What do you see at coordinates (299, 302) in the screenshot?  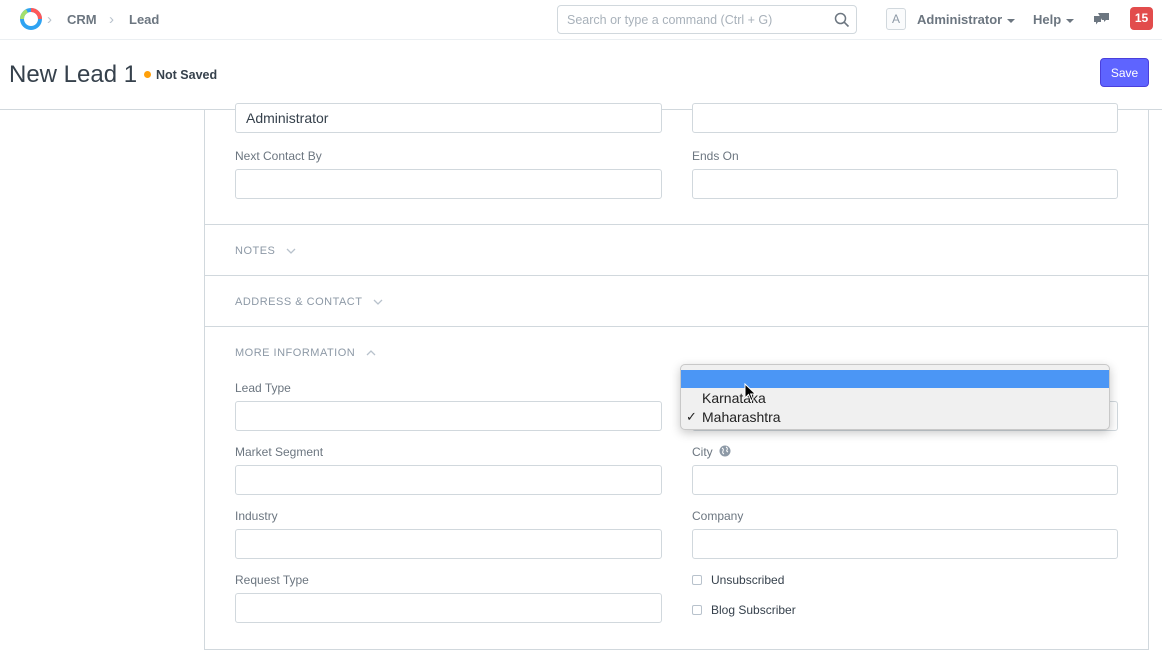 I see `section-address-contact-label: ADDRESS & CONTACT` at bounding box center [299, 302].